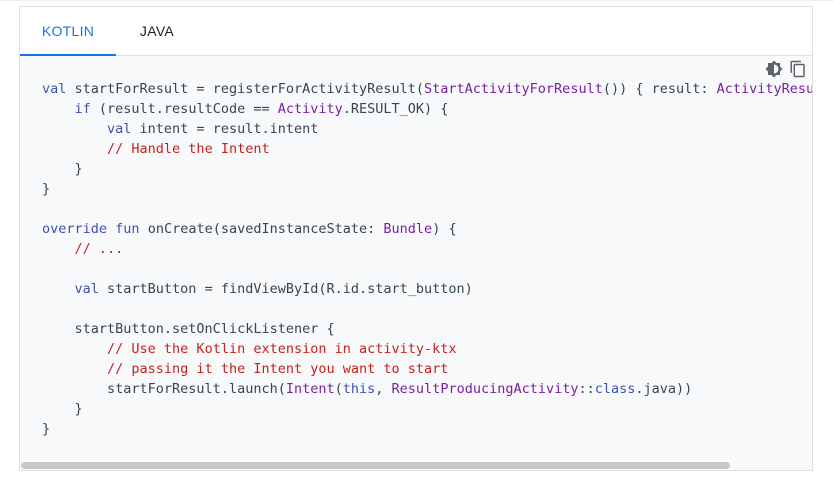 Image resolution: width=833 pixels, height=498 pixels. Describe the element at coordinates (427, 329) in the screenshot. I see `code-line: startButton.setOnClickListener {` at that location.